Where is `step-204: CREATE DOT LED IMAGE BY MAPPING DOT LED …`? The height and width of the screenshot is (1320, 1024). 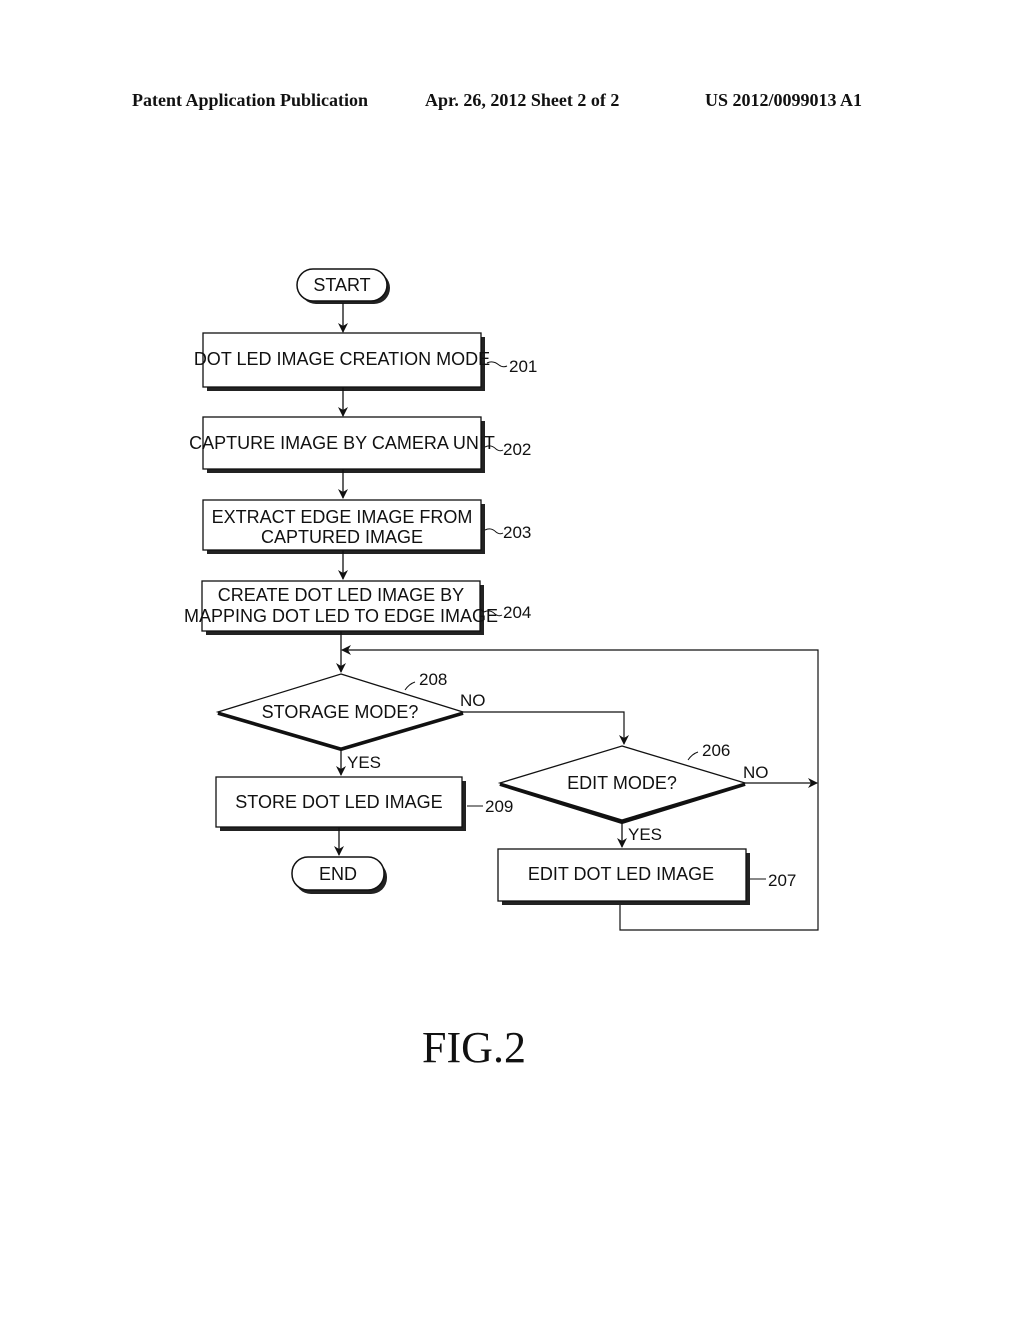
step-204: CREATE DOT LED IMAGE BY MAPPING DOT LED … is located at coordinates (357, 607).